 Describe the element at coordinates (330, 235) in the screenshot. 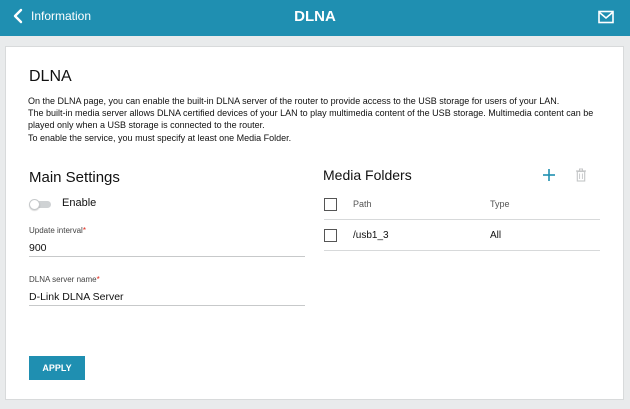

I see `row-checkbox` at that location.